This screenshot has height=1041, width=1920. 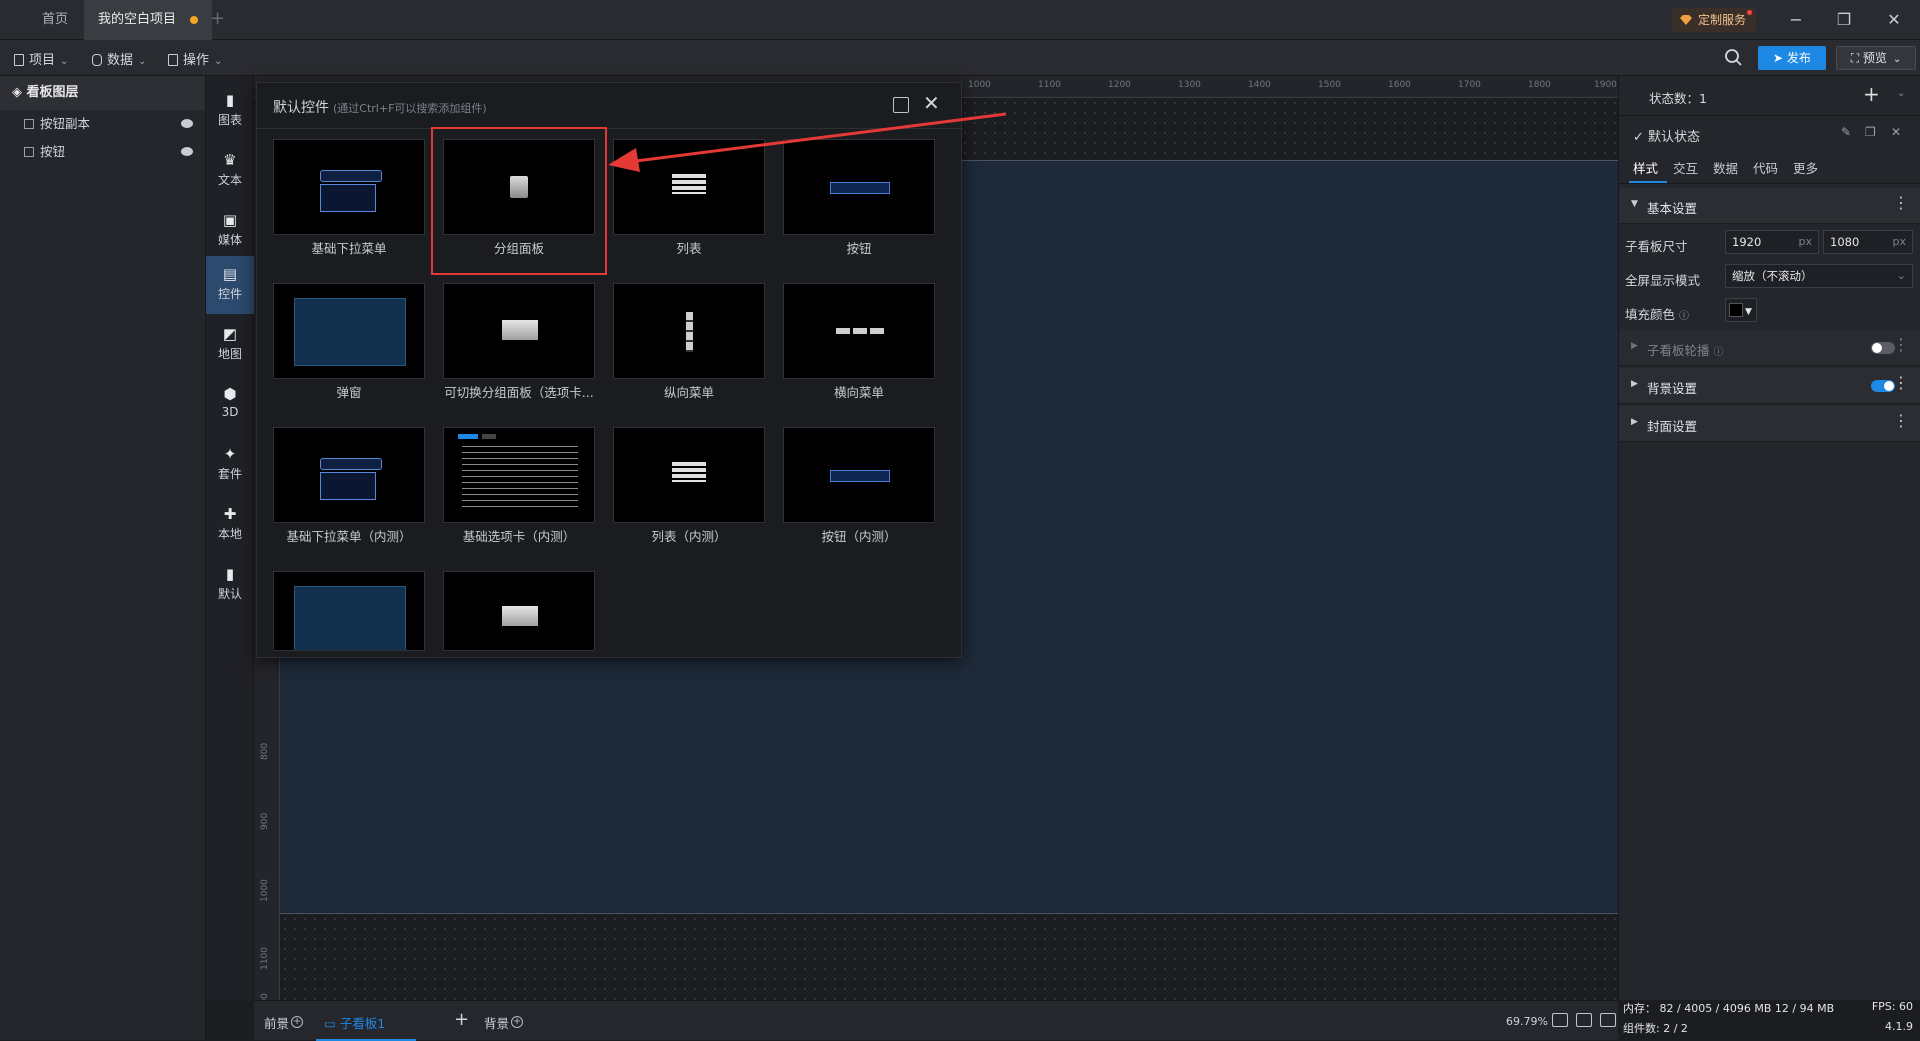 What do you see at coordinates (689, 489) in the screenshot?
I see `component-card: 列表（内测）` at bounding box center [689, 489].